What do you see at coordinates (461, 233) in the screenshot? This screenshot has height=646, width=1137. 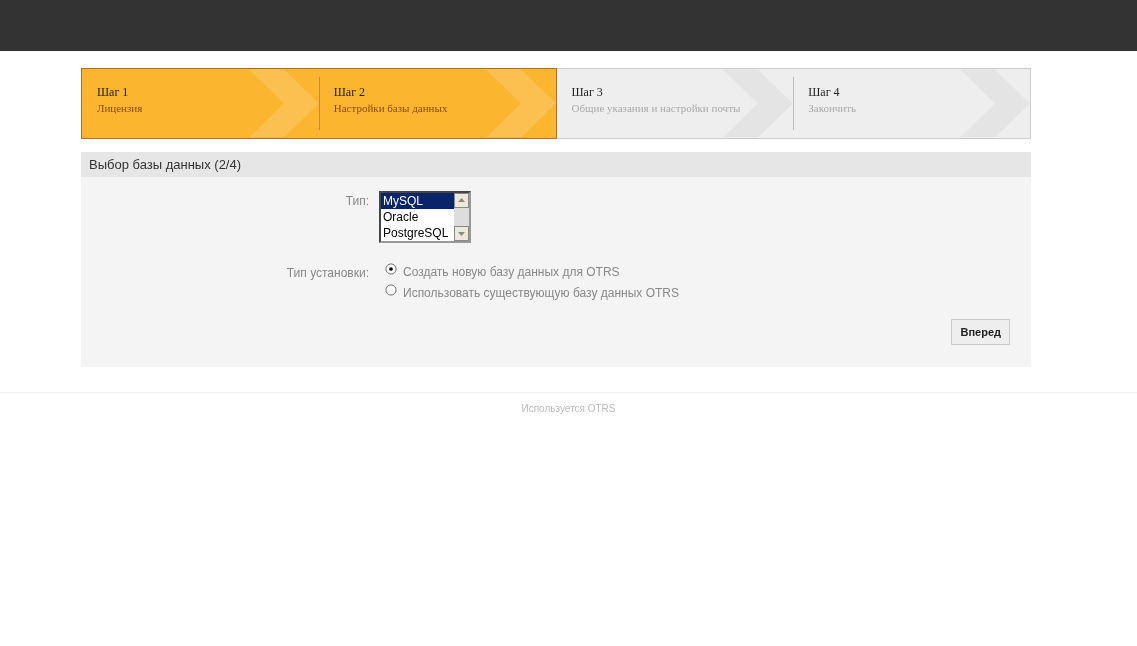 I see `scroll-down-icon` at bounding box center [461, 233].